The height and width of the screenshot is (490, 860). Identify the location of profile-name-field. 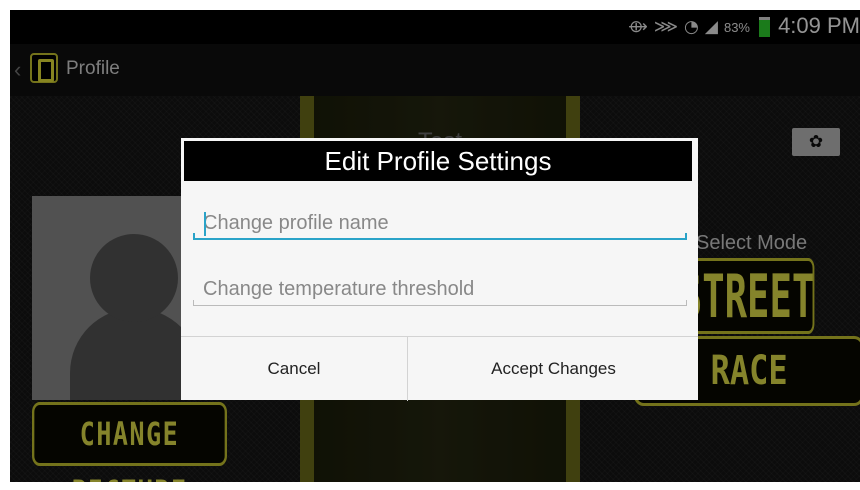
(440, 223).